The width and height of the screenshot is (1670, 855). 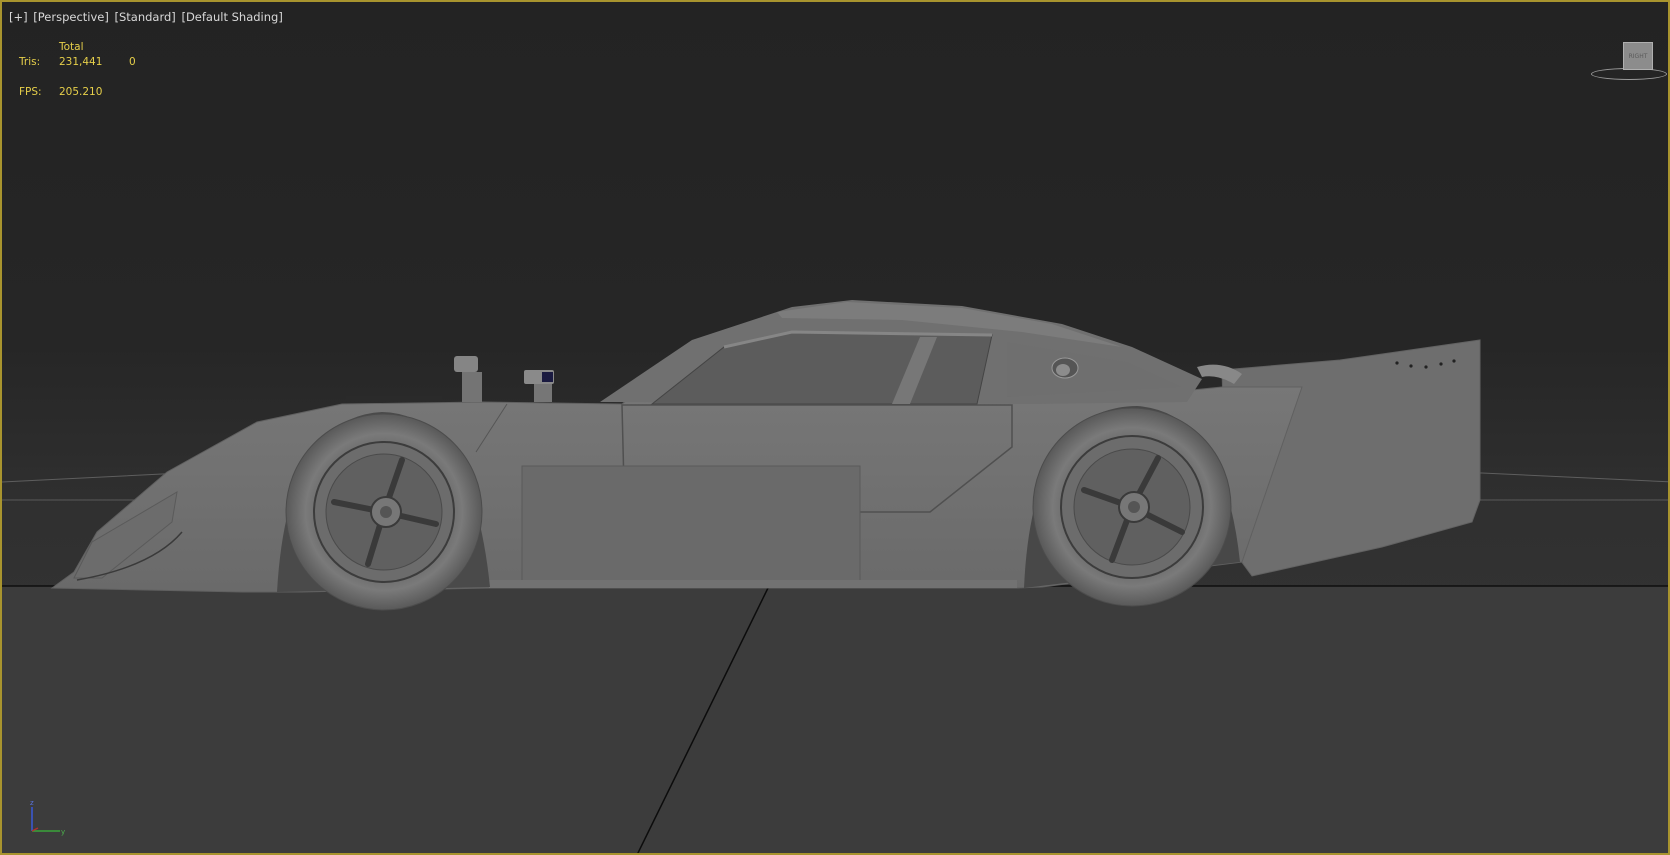 I want to click on z-axis-label: z, so click(x=32, y=803).